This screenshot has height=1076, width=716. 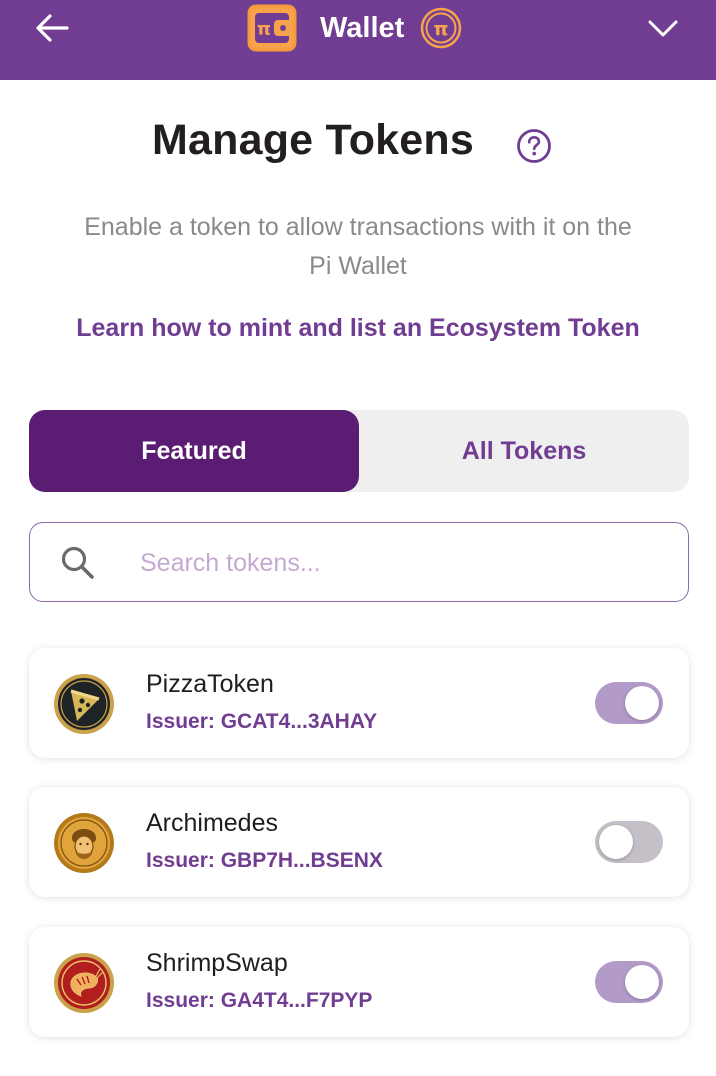 What do you see at coordinates (524, 451) in the screenshot?
I see `tab-all-tokens: All Tokens` at bounding box center [524, 451].